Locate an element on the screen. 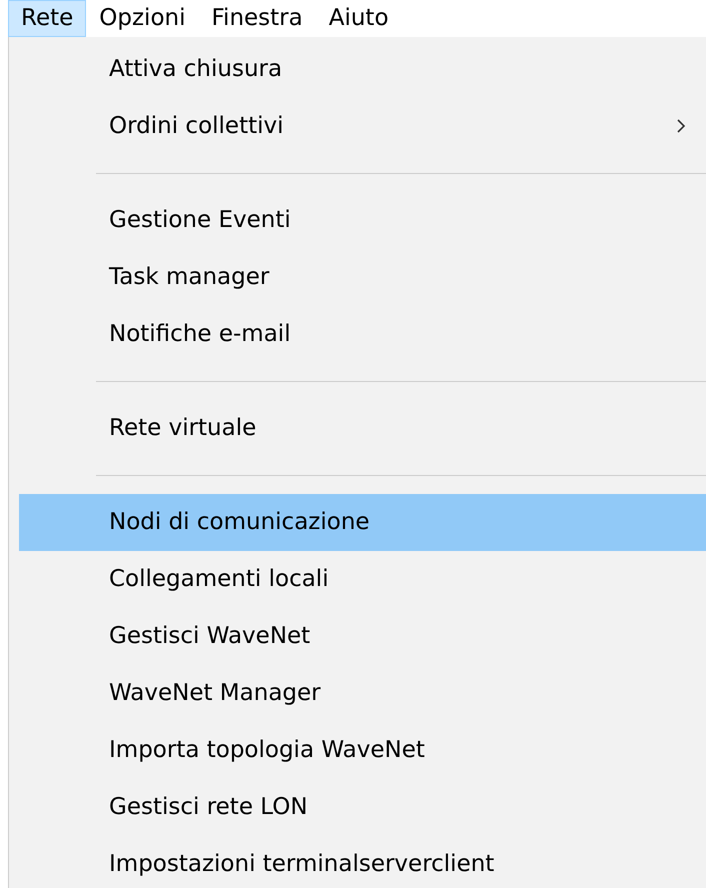  menu-item: Nodi di comunicazione is located at coordinates (362, 522).